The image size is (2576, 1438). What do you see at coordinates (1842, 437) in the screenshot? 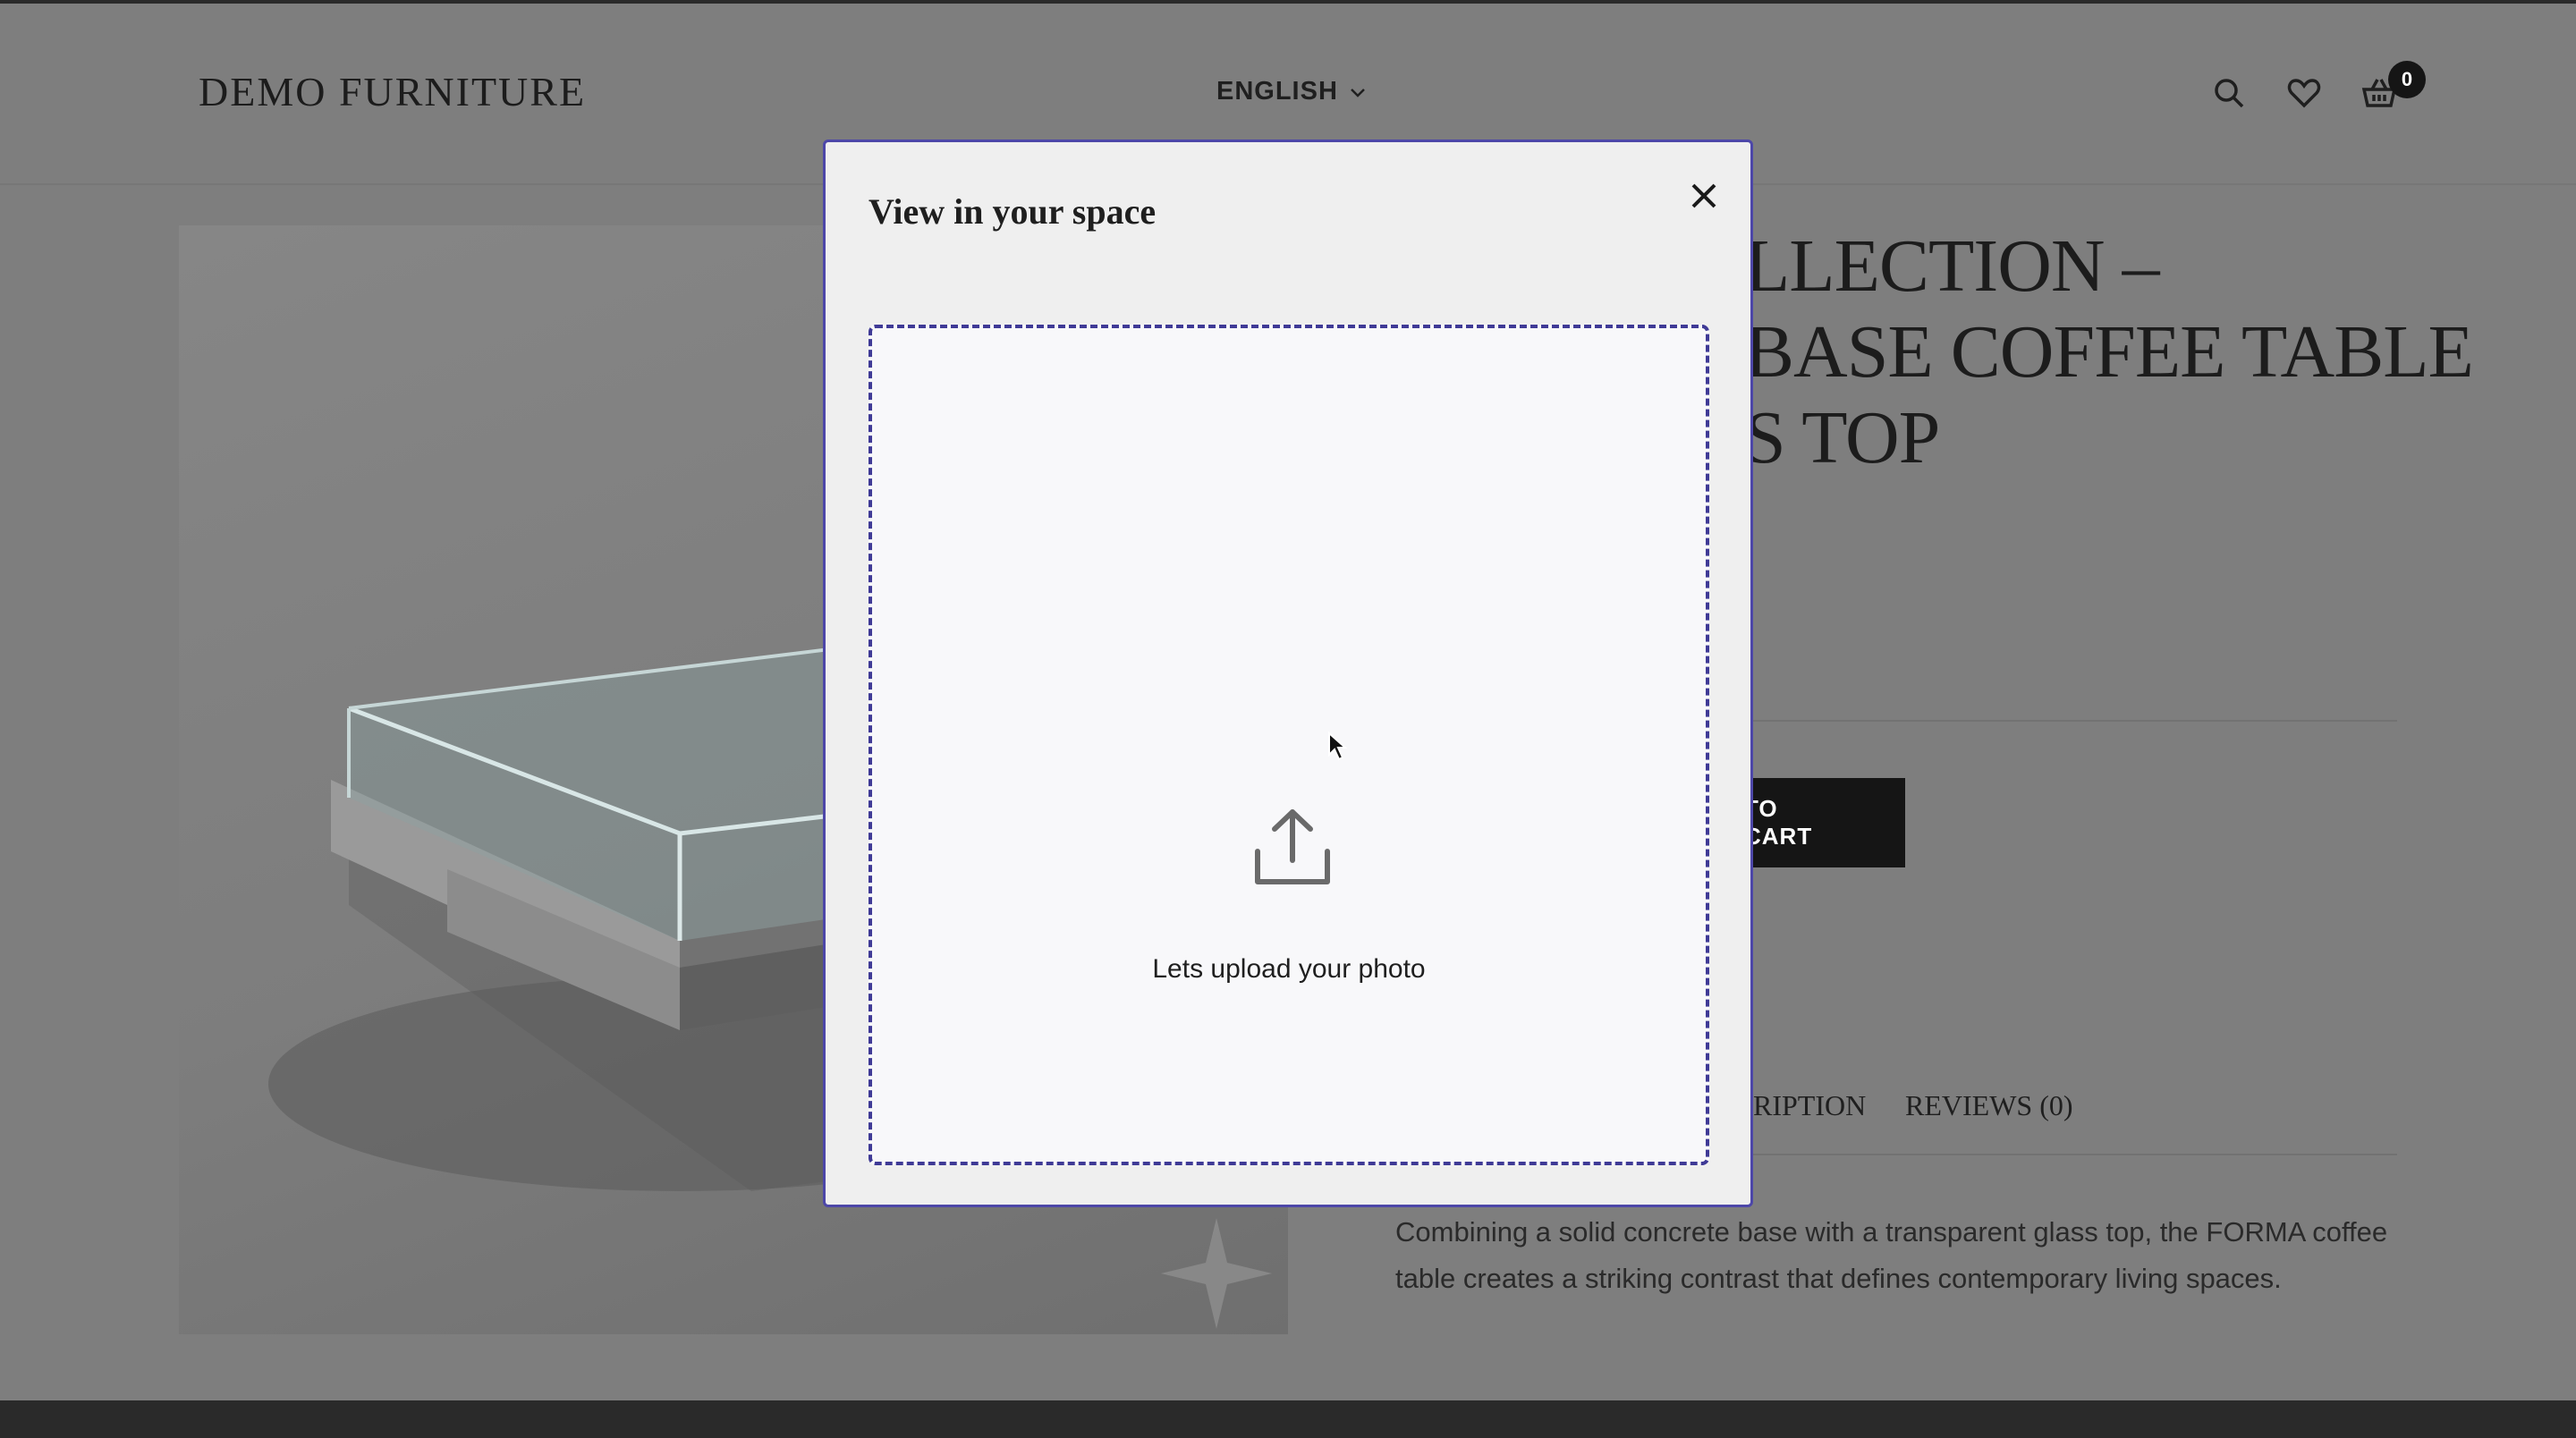
I see `product-title-line: S TOP` at bounding box center [1842, 437].